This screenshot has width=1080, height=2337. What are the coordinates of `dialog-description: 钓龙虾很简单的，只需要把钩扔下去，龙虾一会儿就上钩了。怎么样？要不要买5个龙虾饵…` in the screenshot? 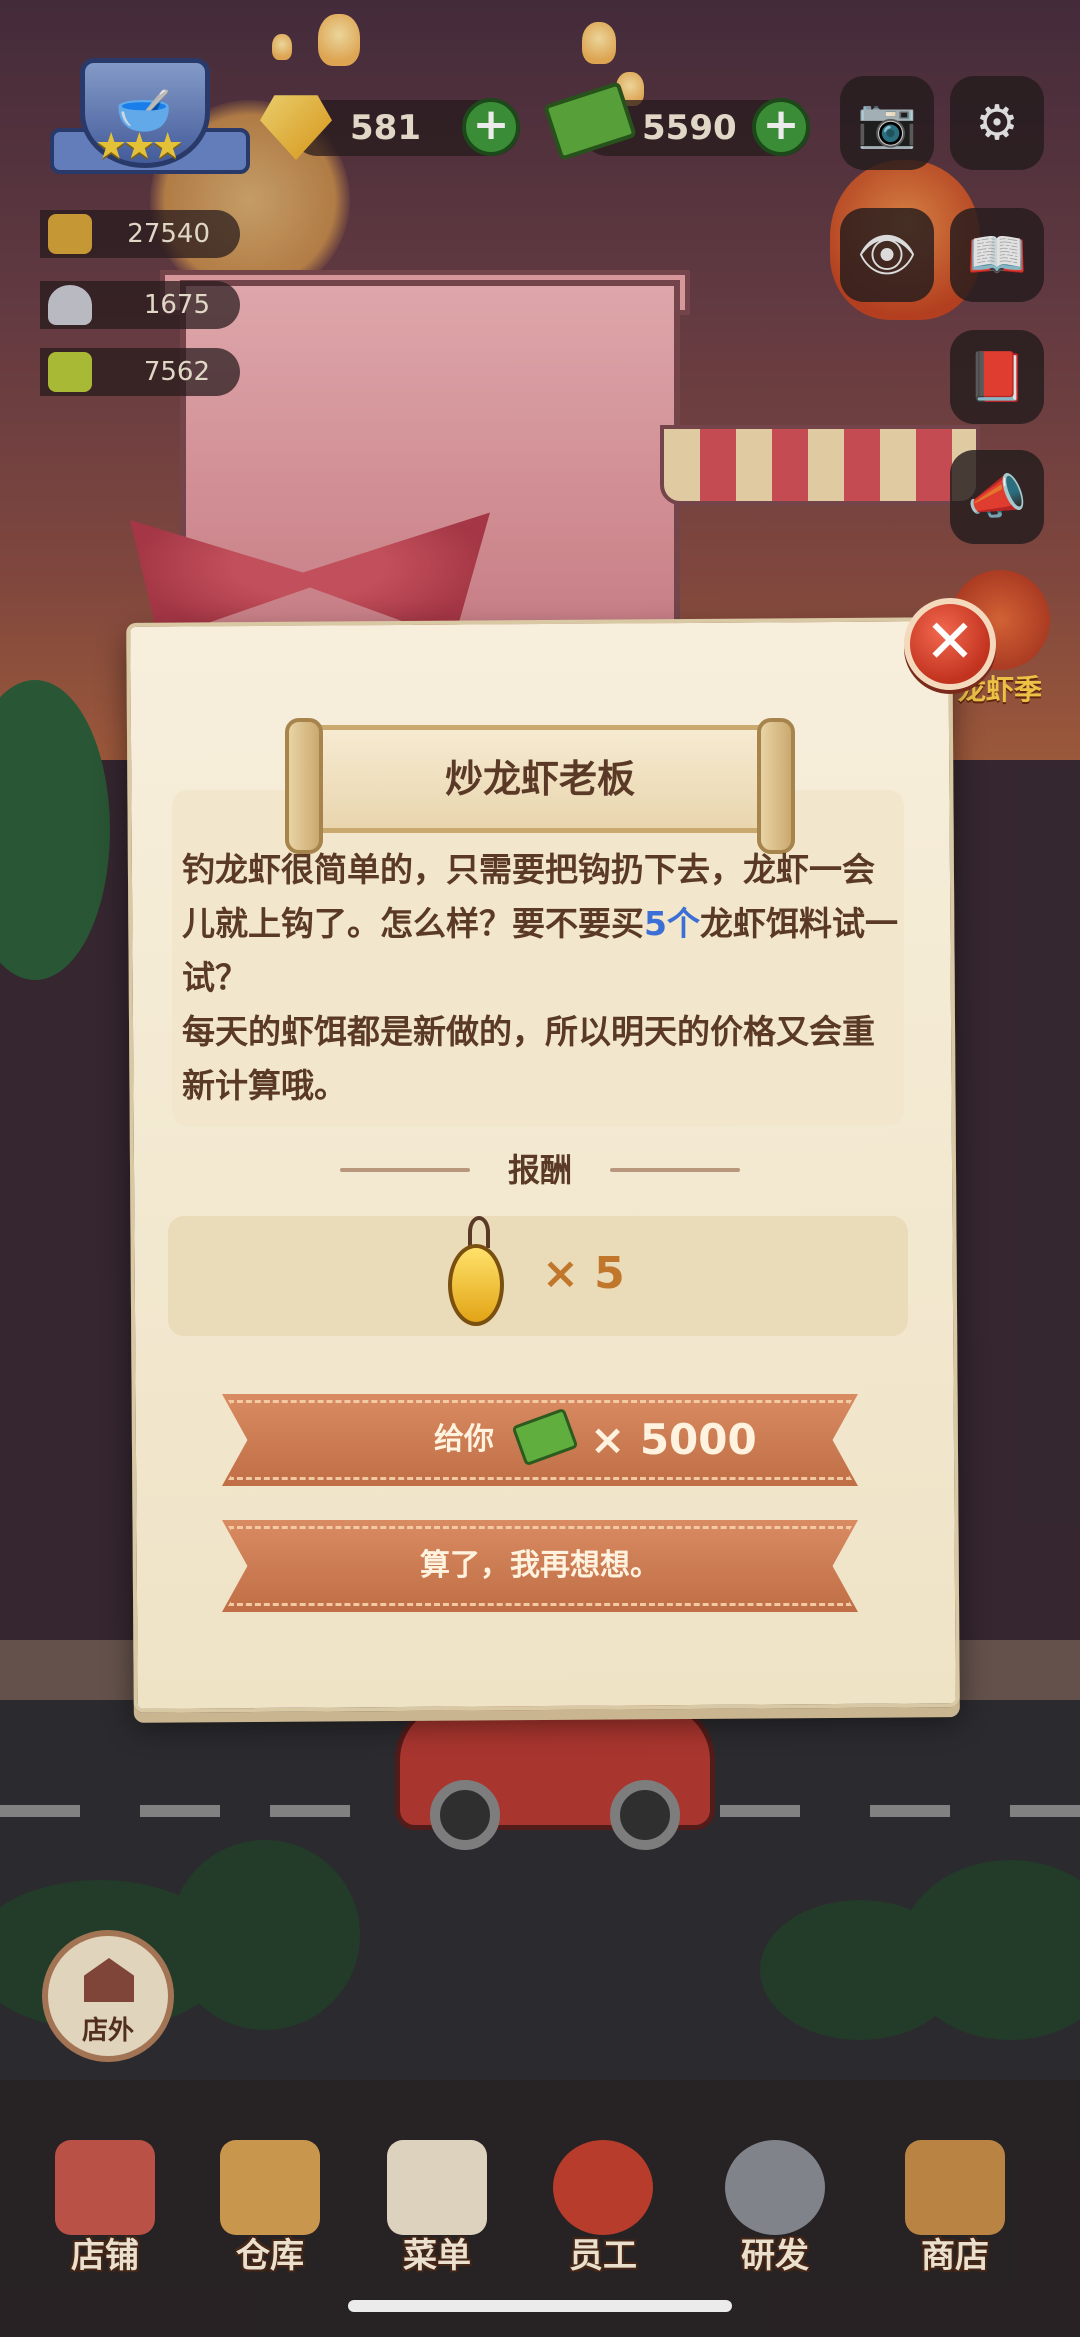 It's located at (542, 978).